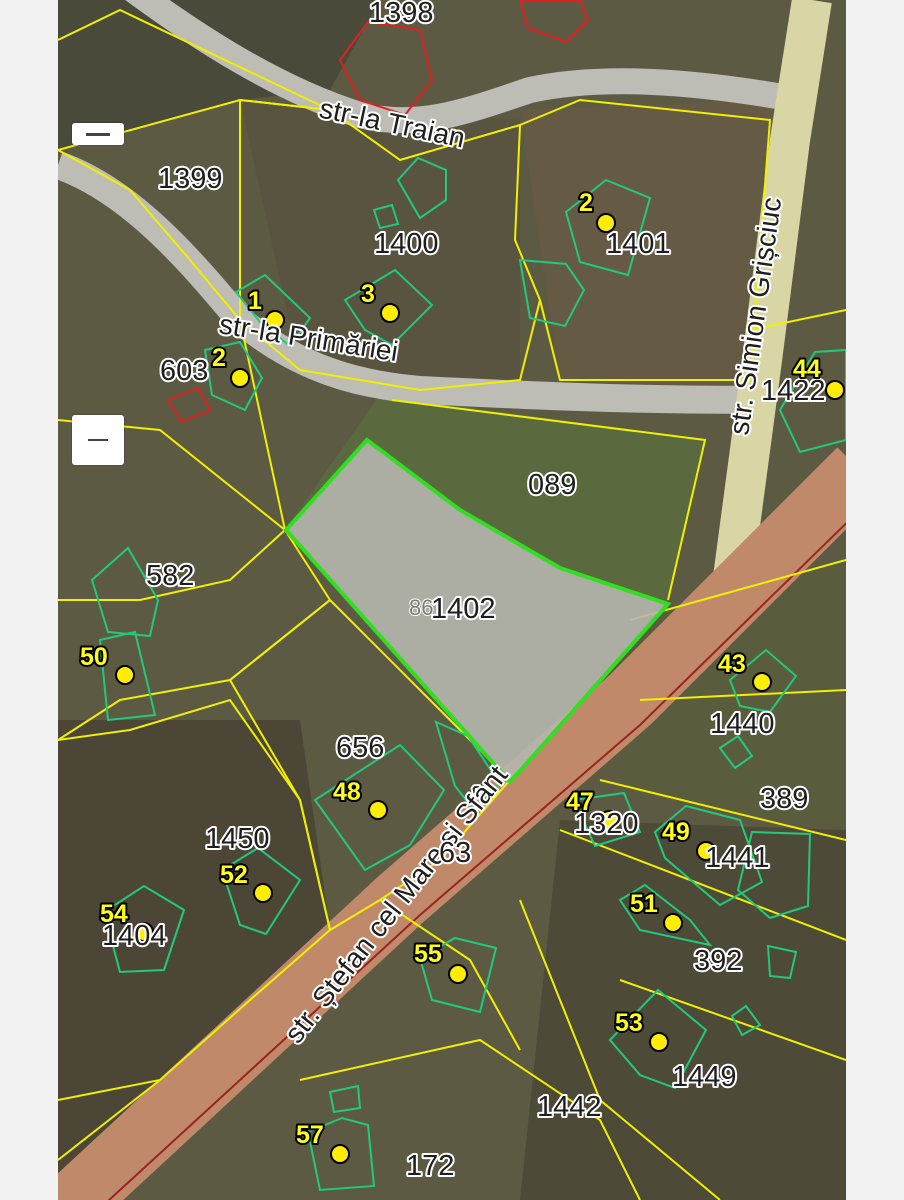 The width and height of the screenshot is (904, 1200). Describe the element at coordinates (552, 485) in the screenshot. I see `parcel-label: 089` at that location.